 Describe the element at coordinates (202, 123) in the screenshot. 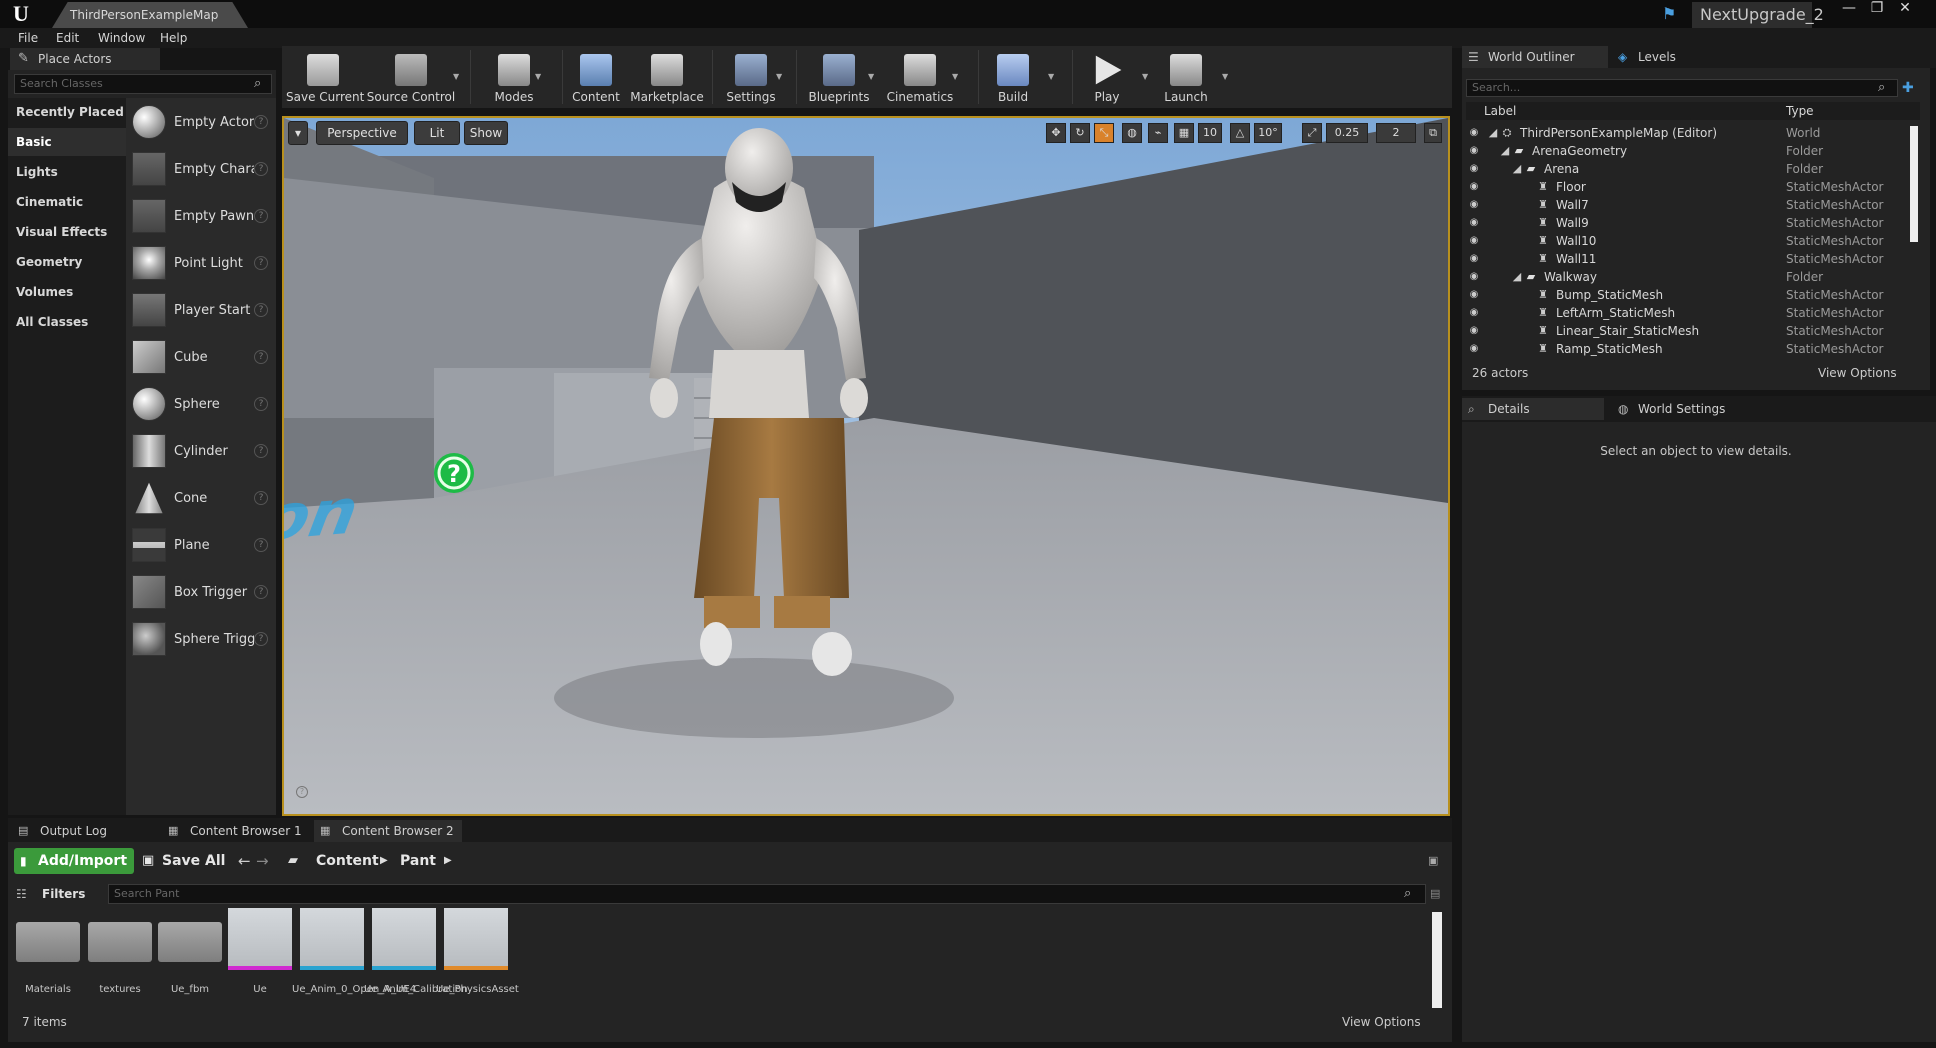

I see `actor-item-empty-actor: Empty Actor ?` at that location.